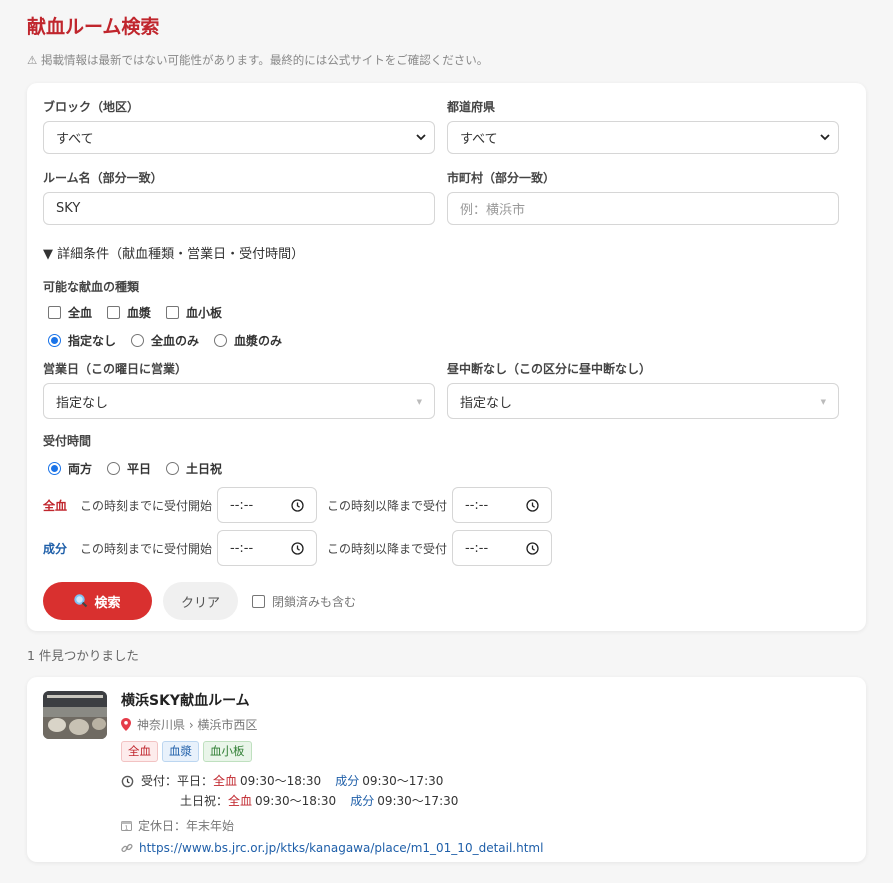 Image resolution: width=893 pixels, height=883 pixels. I want to click on end-text: この時刻以降まで受付, so click(387, 548).